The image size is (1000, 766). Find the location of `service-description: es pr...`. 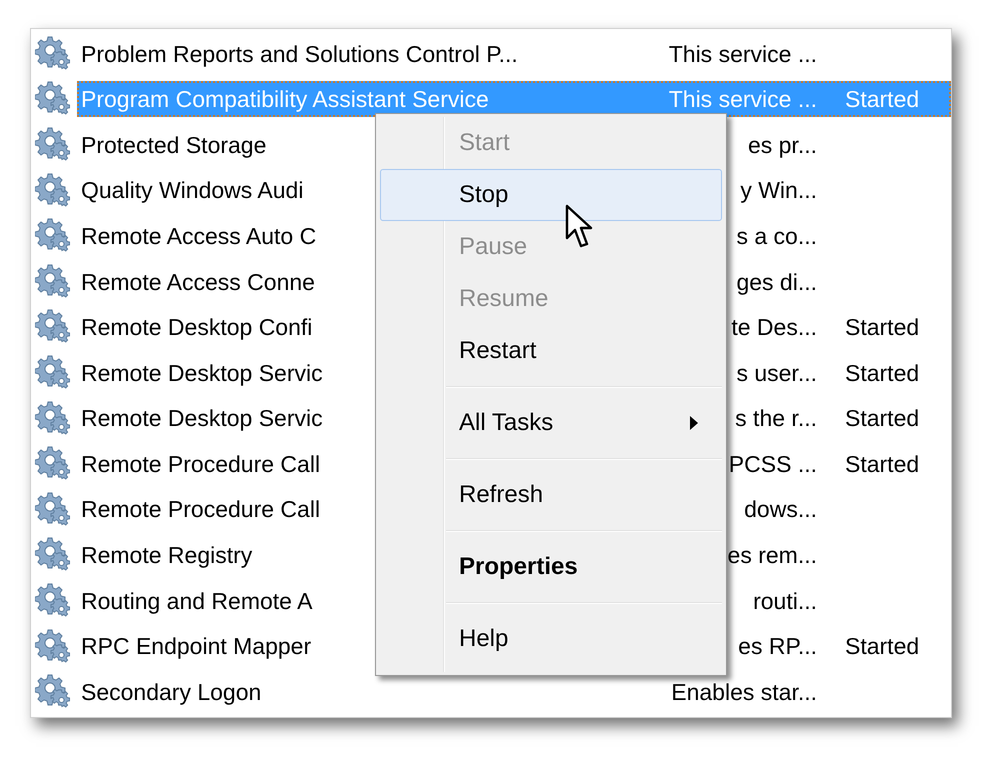

service-description: es pr... is located at coordinates (782, 145).